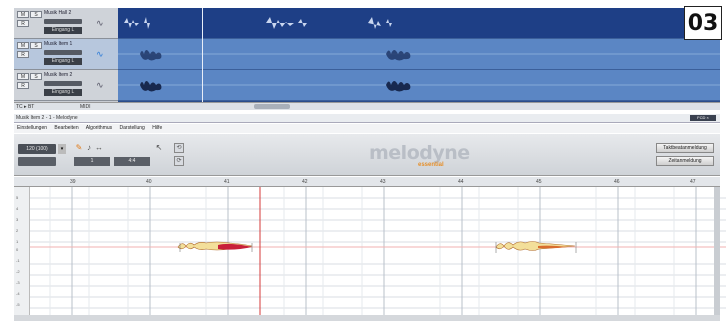 The width and height of the screenshot is (726, 323). What do you see at coordinates (617, 182) in the screenshot?
I see `ruler-tick: 46` at bounding box center [617, 182].